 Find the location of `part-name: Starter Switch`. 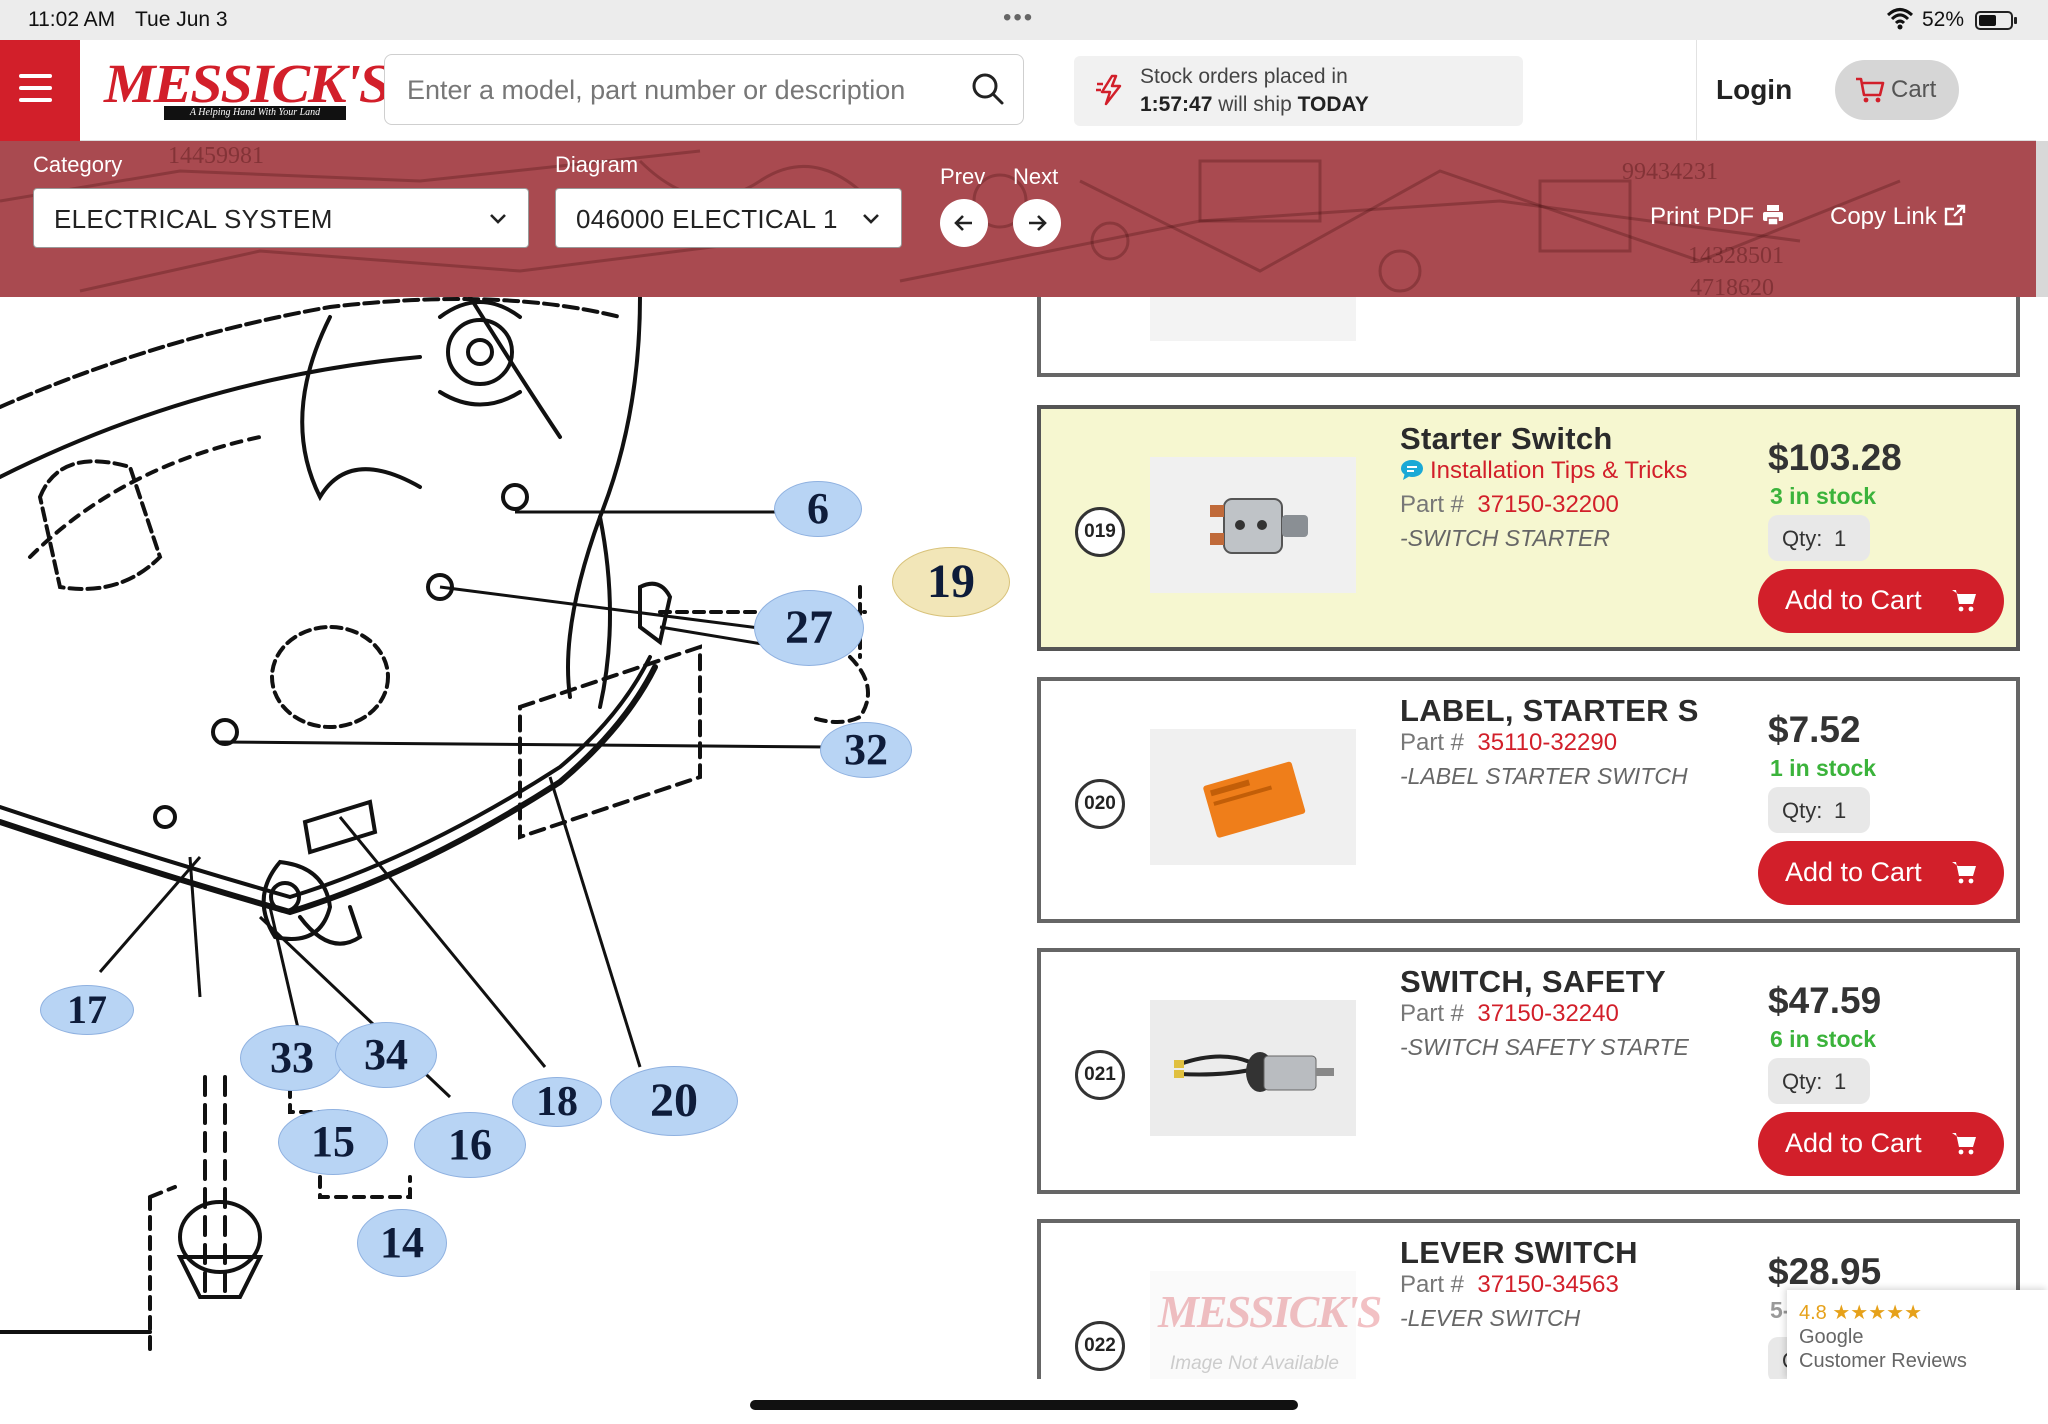

part-name: Starter Switch is located at coordinates (1506, 439).